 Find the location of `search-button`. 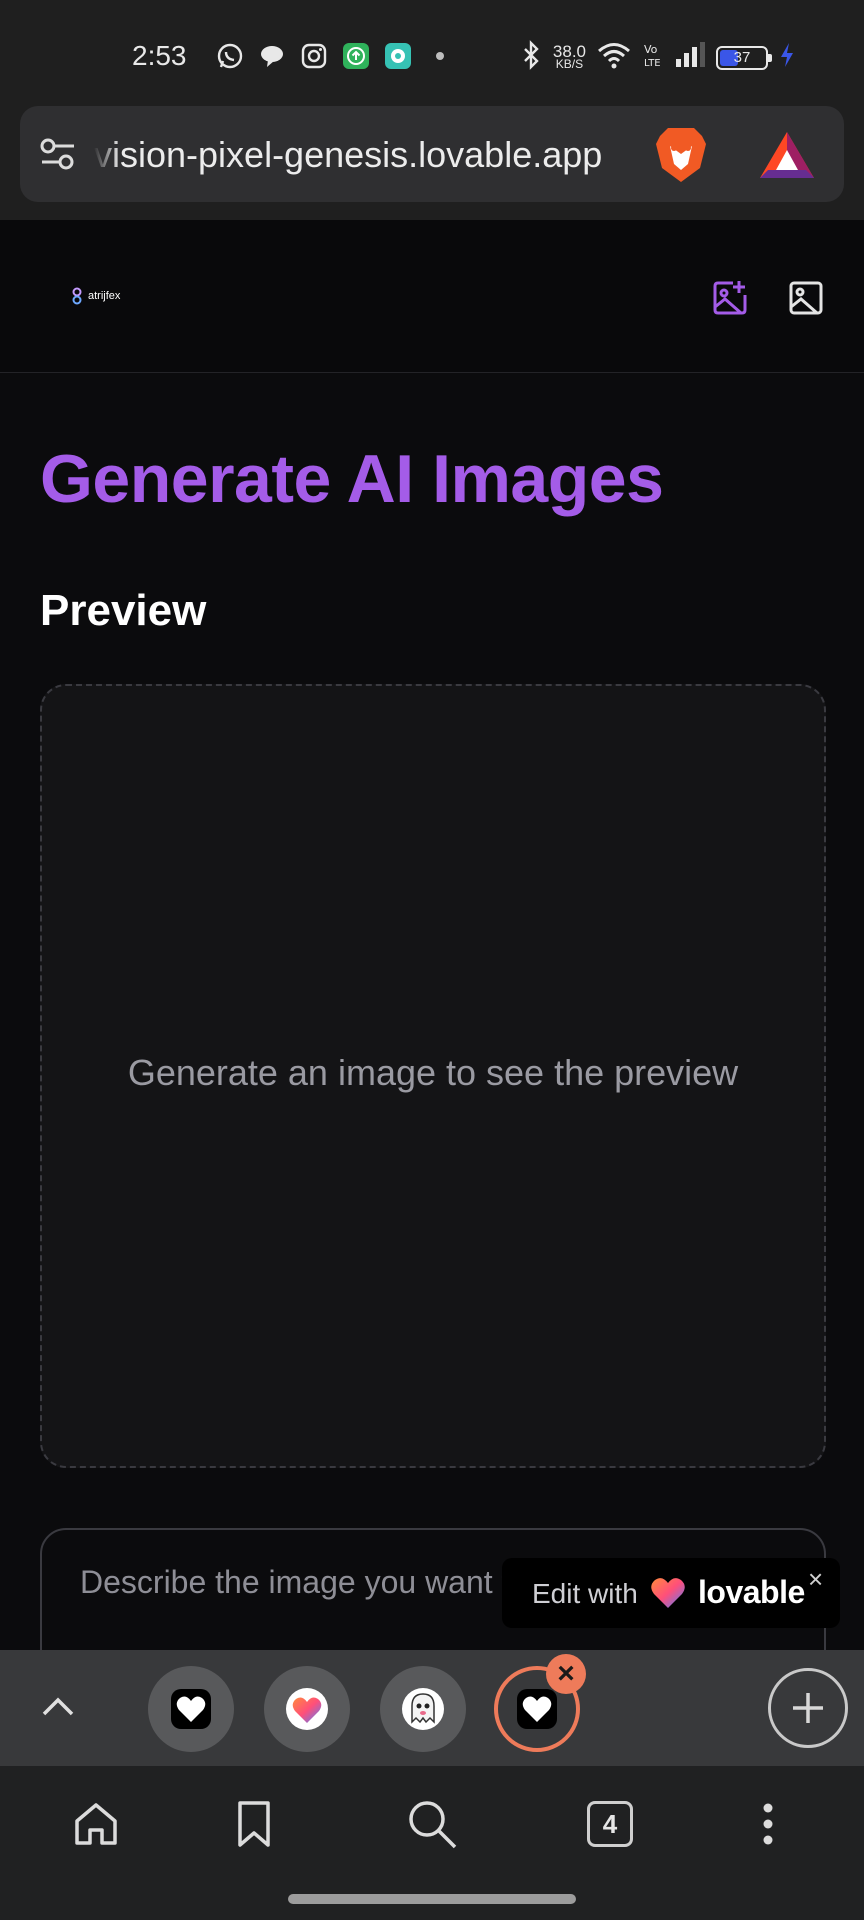

search-button is located at coordinates (432, 1824).